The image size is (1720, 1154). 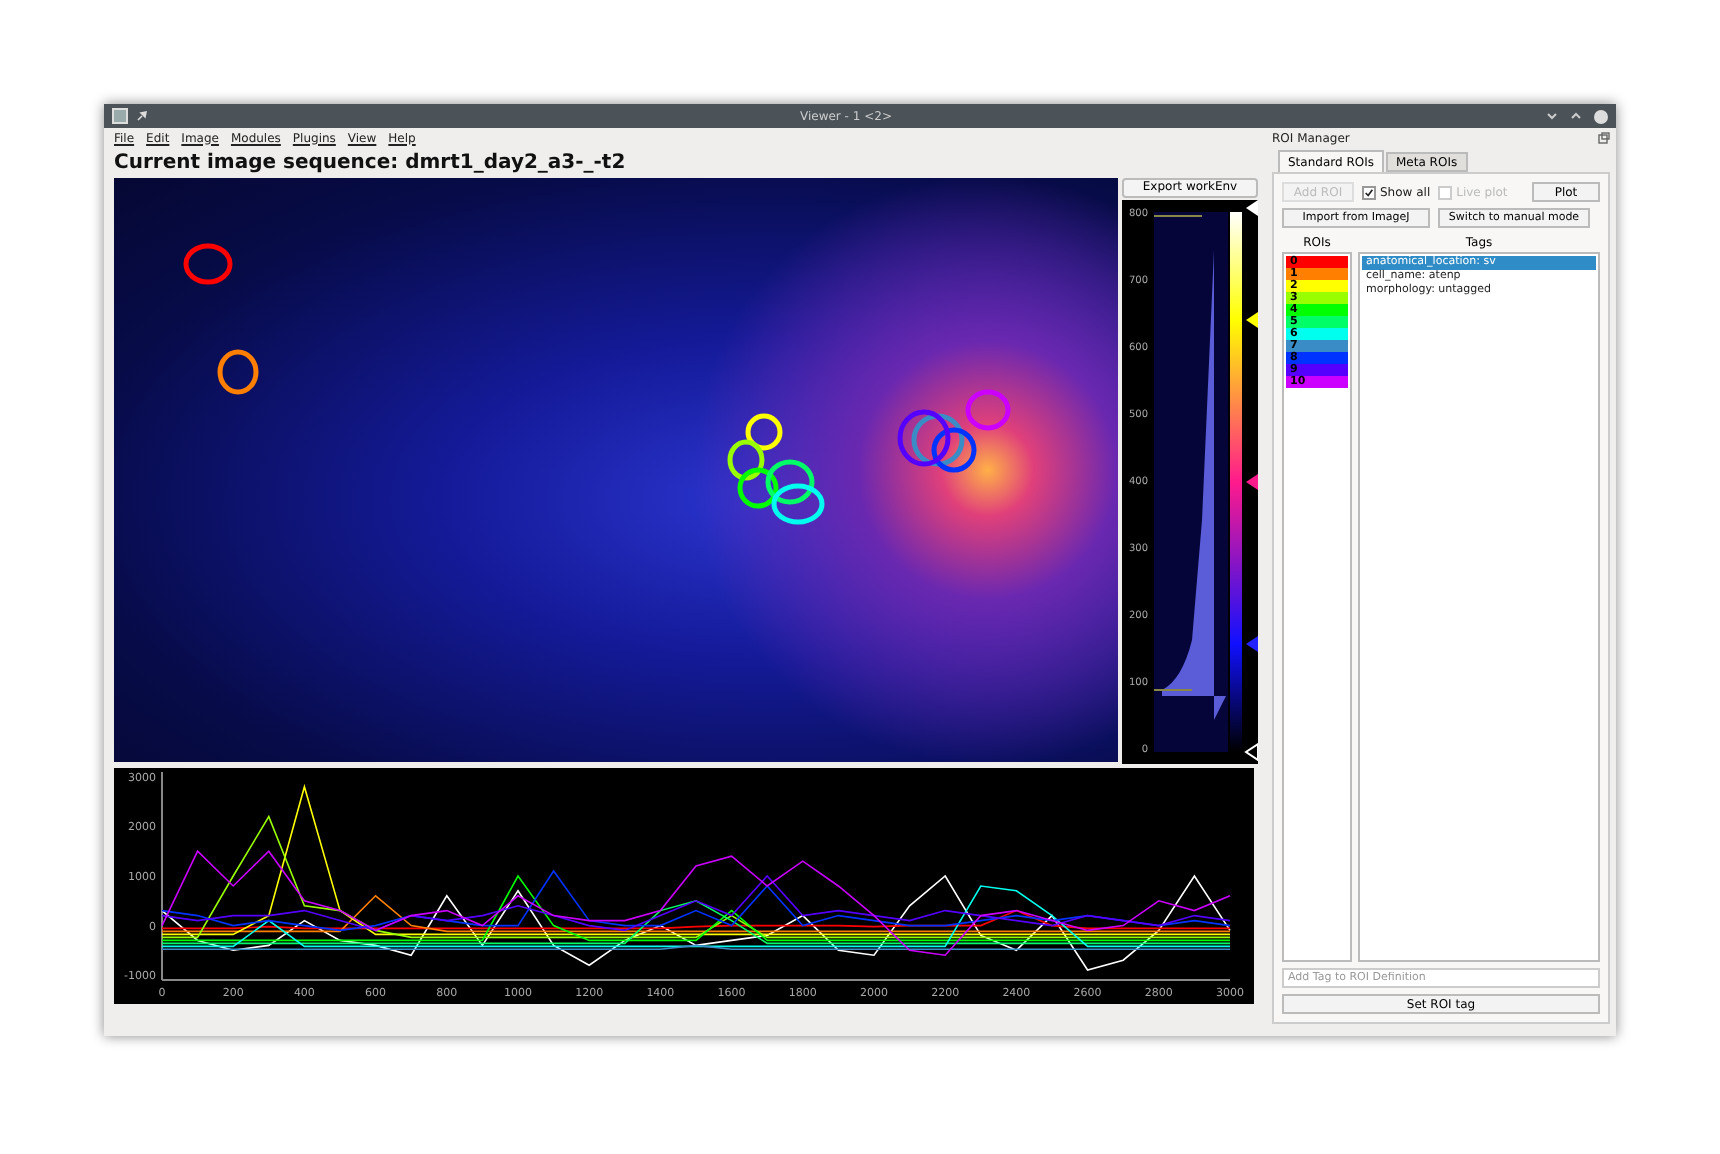 What do you see at coordinates (1576, 116) in the screenshot?
I see `maximize-icon` at bounding box center [1576, 116].